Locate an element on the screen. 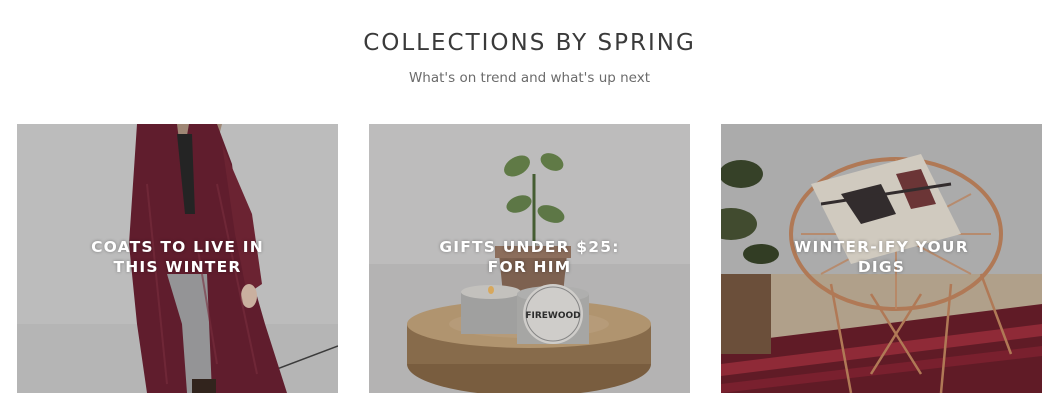 This screenshot has height=402, width=1059. section-subtitle: What's on trend and what's up next is located at coordinates (529, 78).